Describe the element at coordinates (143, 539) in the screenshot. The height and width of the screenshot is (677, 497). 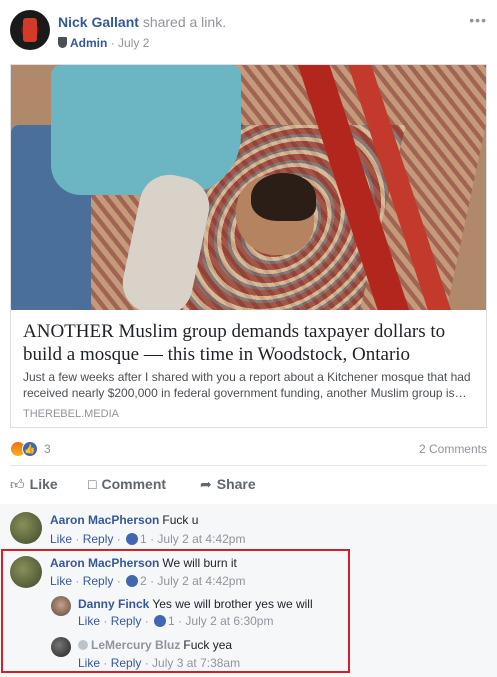
I see `comment-like-count: 1` at that location.